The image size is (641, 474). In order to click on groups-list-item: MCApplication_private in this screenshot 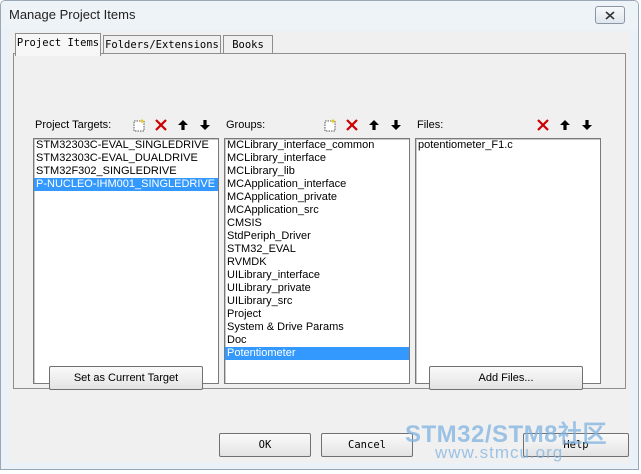, I will do `click(317, 197)`.